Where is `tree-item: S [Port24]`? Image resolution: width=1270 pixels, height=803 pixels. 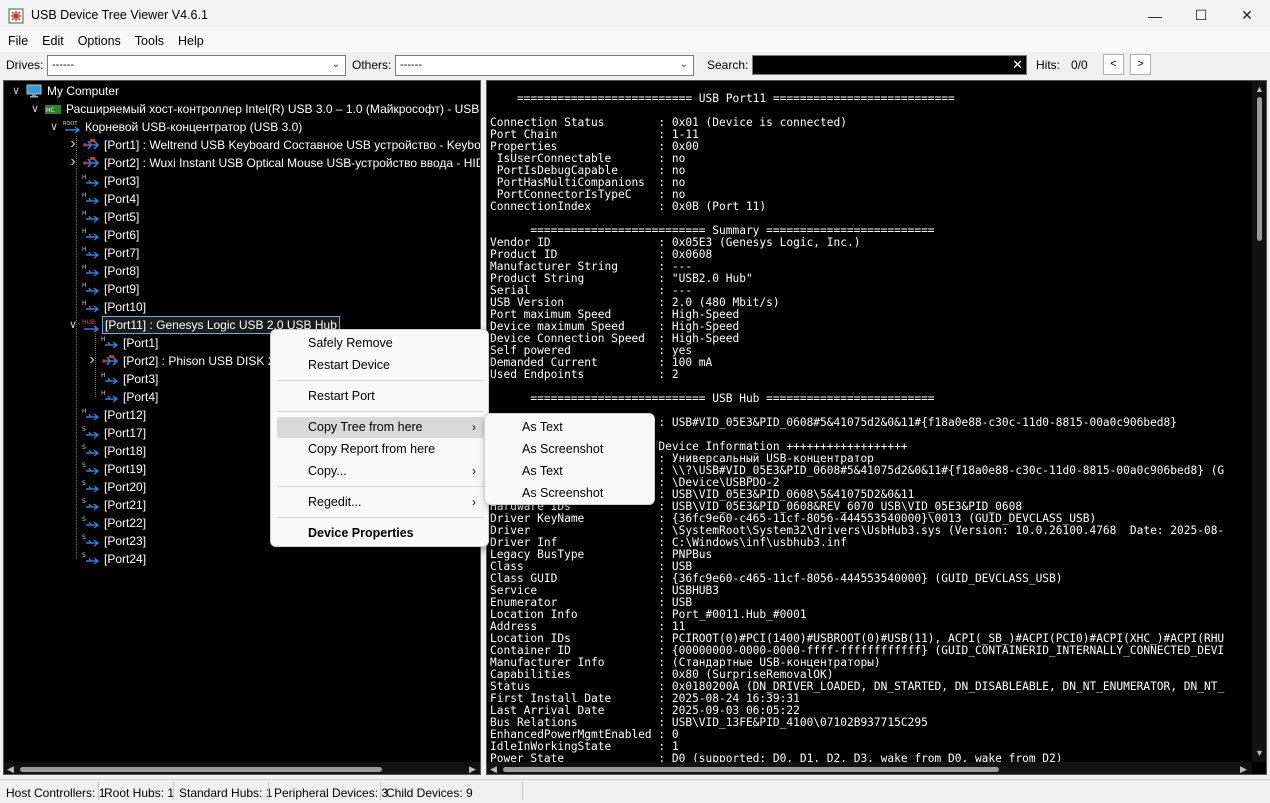
tree-item: S [Port24] is located at coordinates (242, 559).